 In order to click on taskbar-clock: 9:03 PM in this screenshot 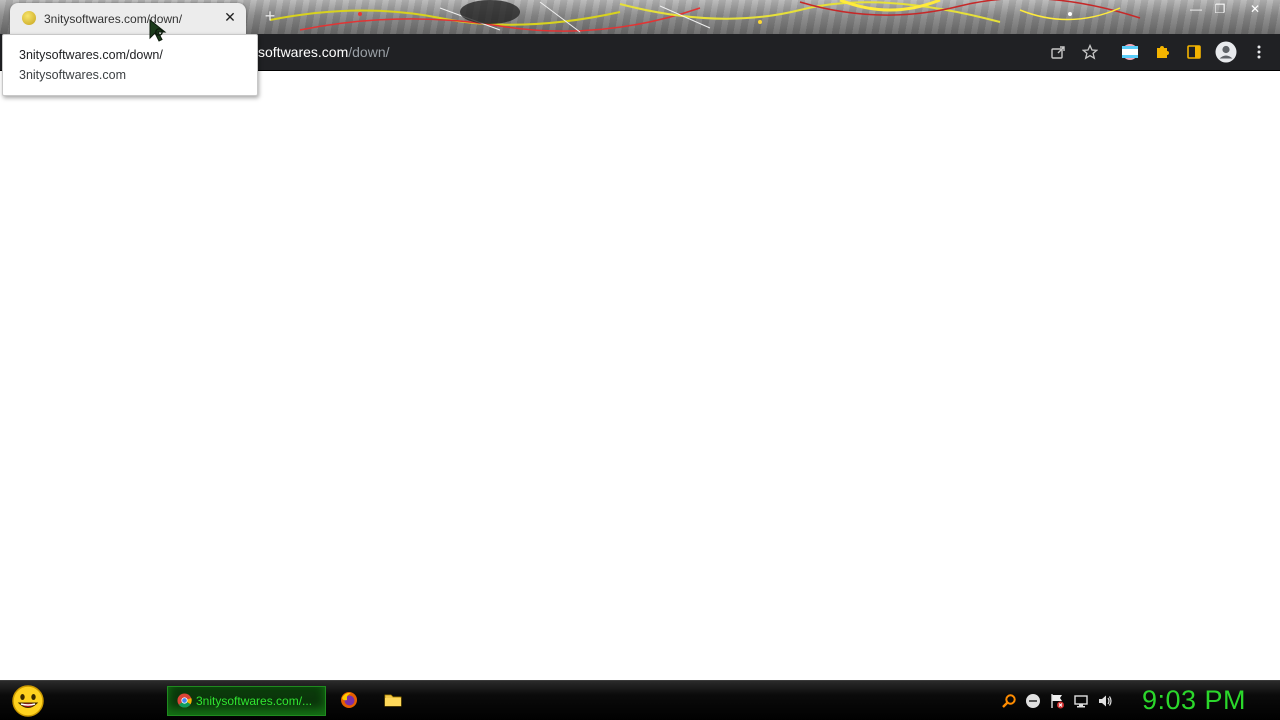, I will do `click(1194, 700)`.